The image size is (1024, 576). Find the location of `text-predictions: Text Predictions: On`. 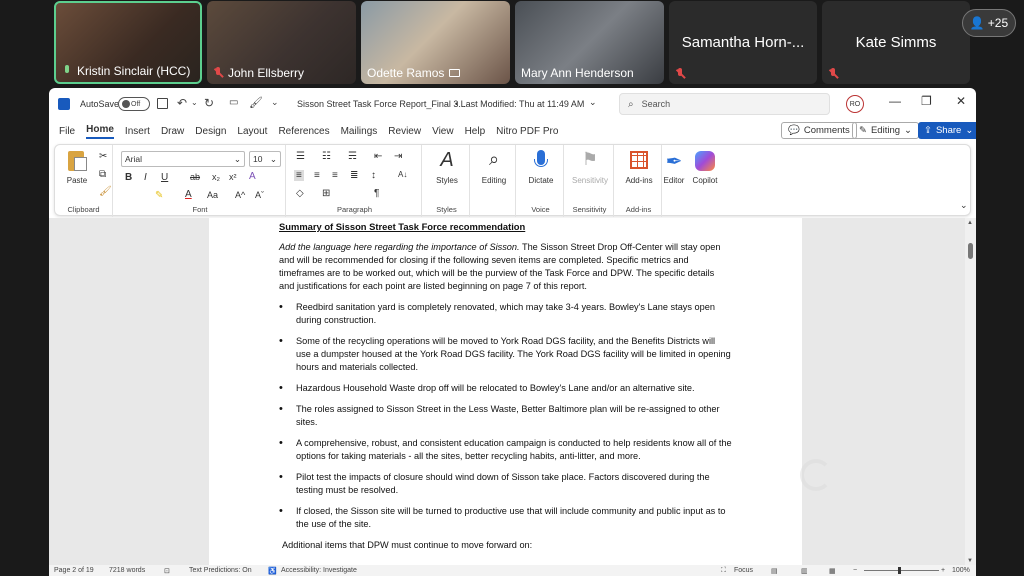

text-predictions: Text Predictions: On is located at coordinates (220, 570).